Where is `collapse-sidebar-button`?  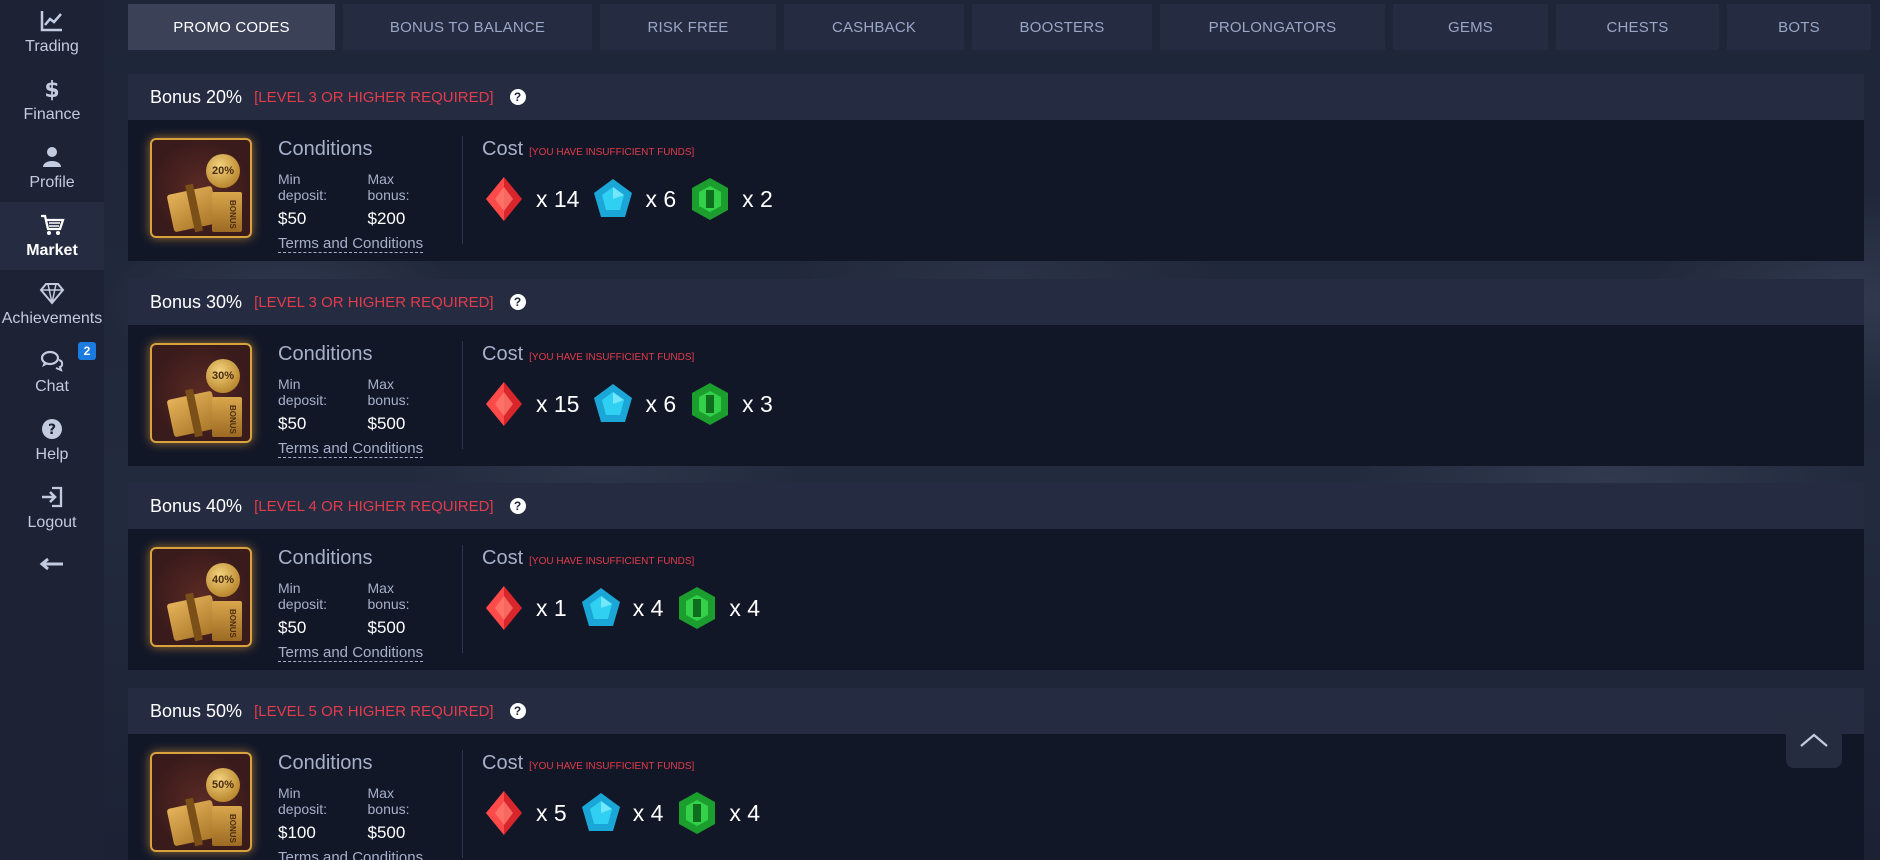
collapse-sidebar-button is located at coordinates (52, 564).